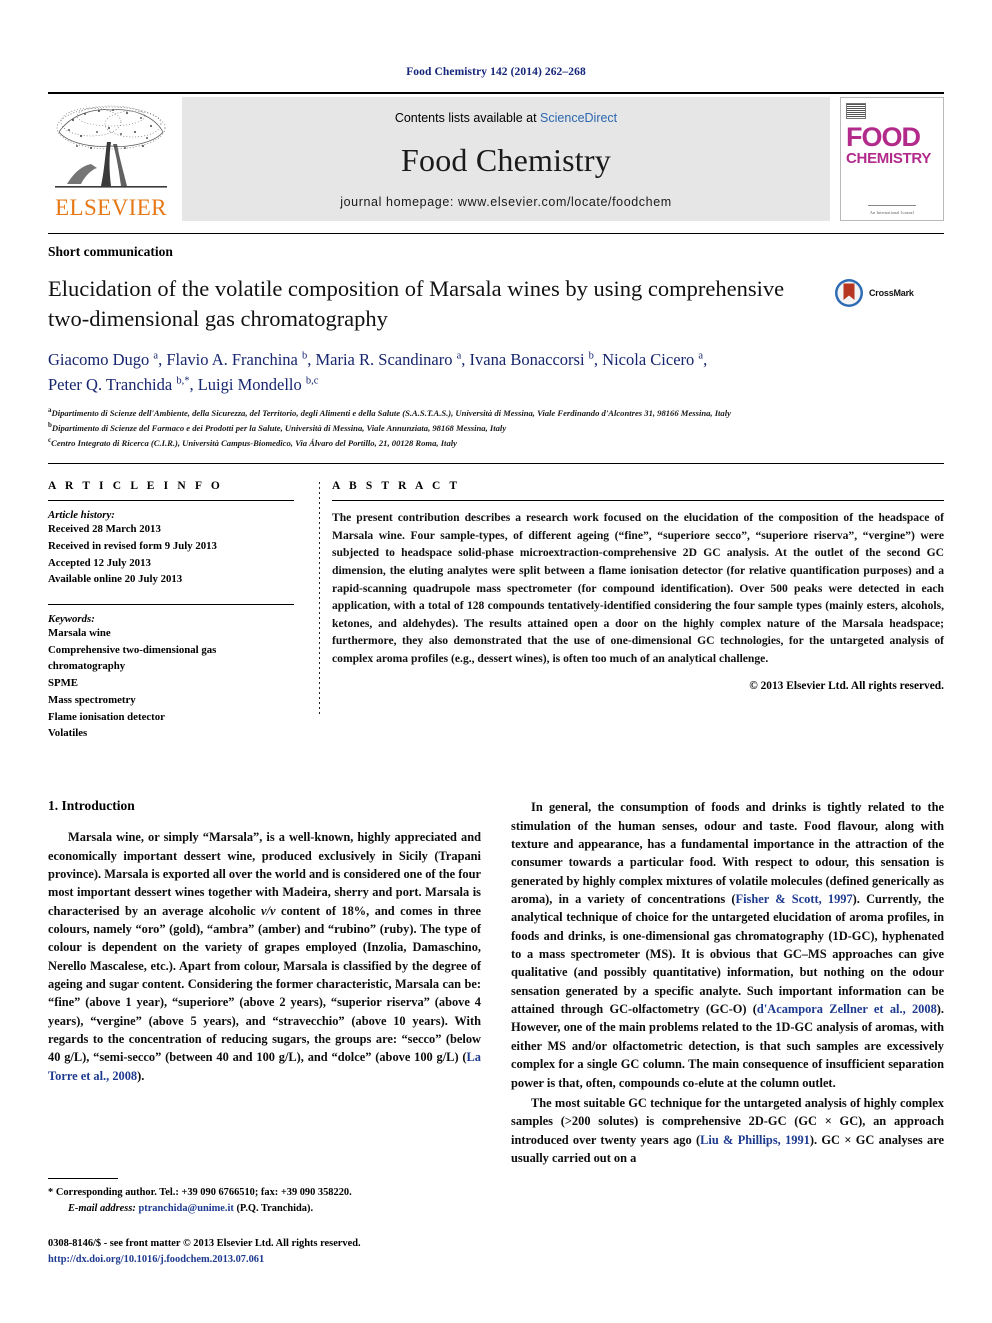 Image resolution: width=992 pixels, height=1323 pixels. What do you see at coordinates (115, 579) in the screenshot?
I see `history-item: Available online 20 July 2013` at bounding box center [115, 579].